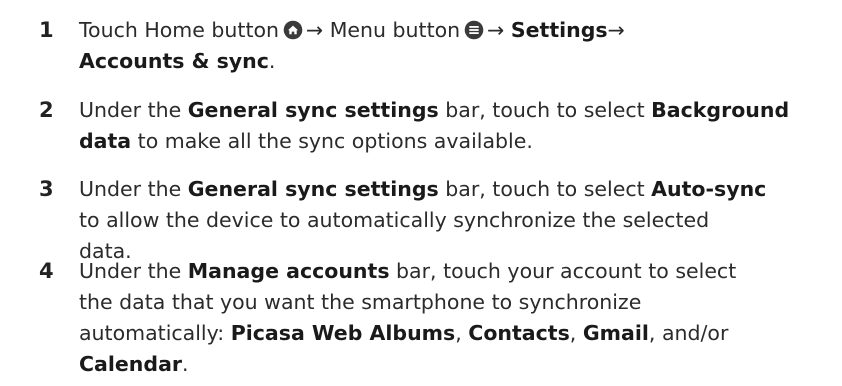  What do you see at coordinates (288, 271) in the screenshot?
I see `bold-term: Manage accounts` at bounding box center [288, 271].